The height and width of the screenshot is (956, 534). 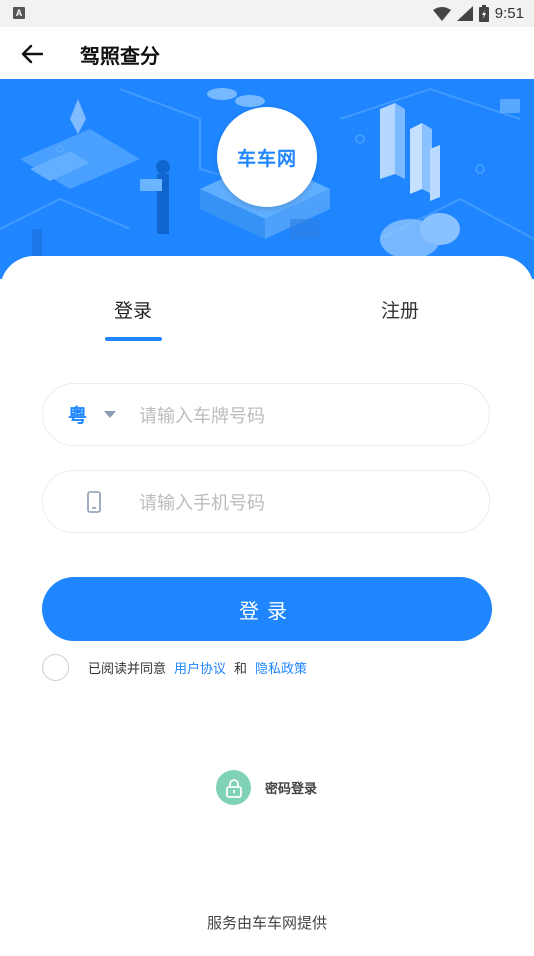 I want to click on phone-icon, so click(x=94, y=502).